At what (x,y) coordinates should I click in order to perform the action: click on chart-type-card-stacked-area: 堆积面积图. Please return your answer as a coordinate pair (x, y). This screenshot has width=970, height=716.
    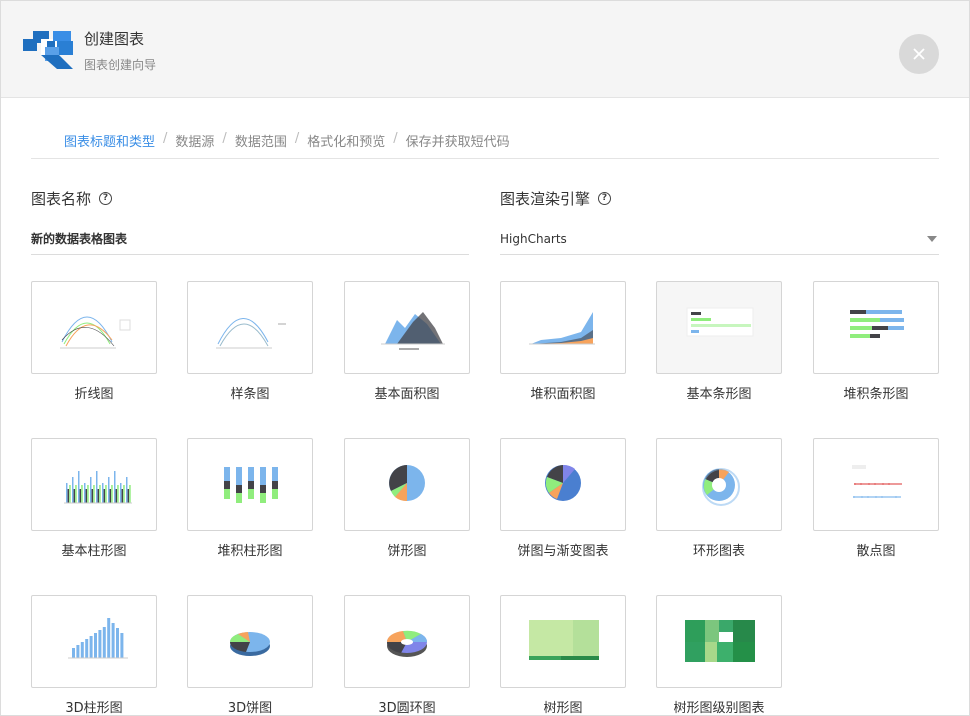
    Looking at the image, I should click on (563, 341).